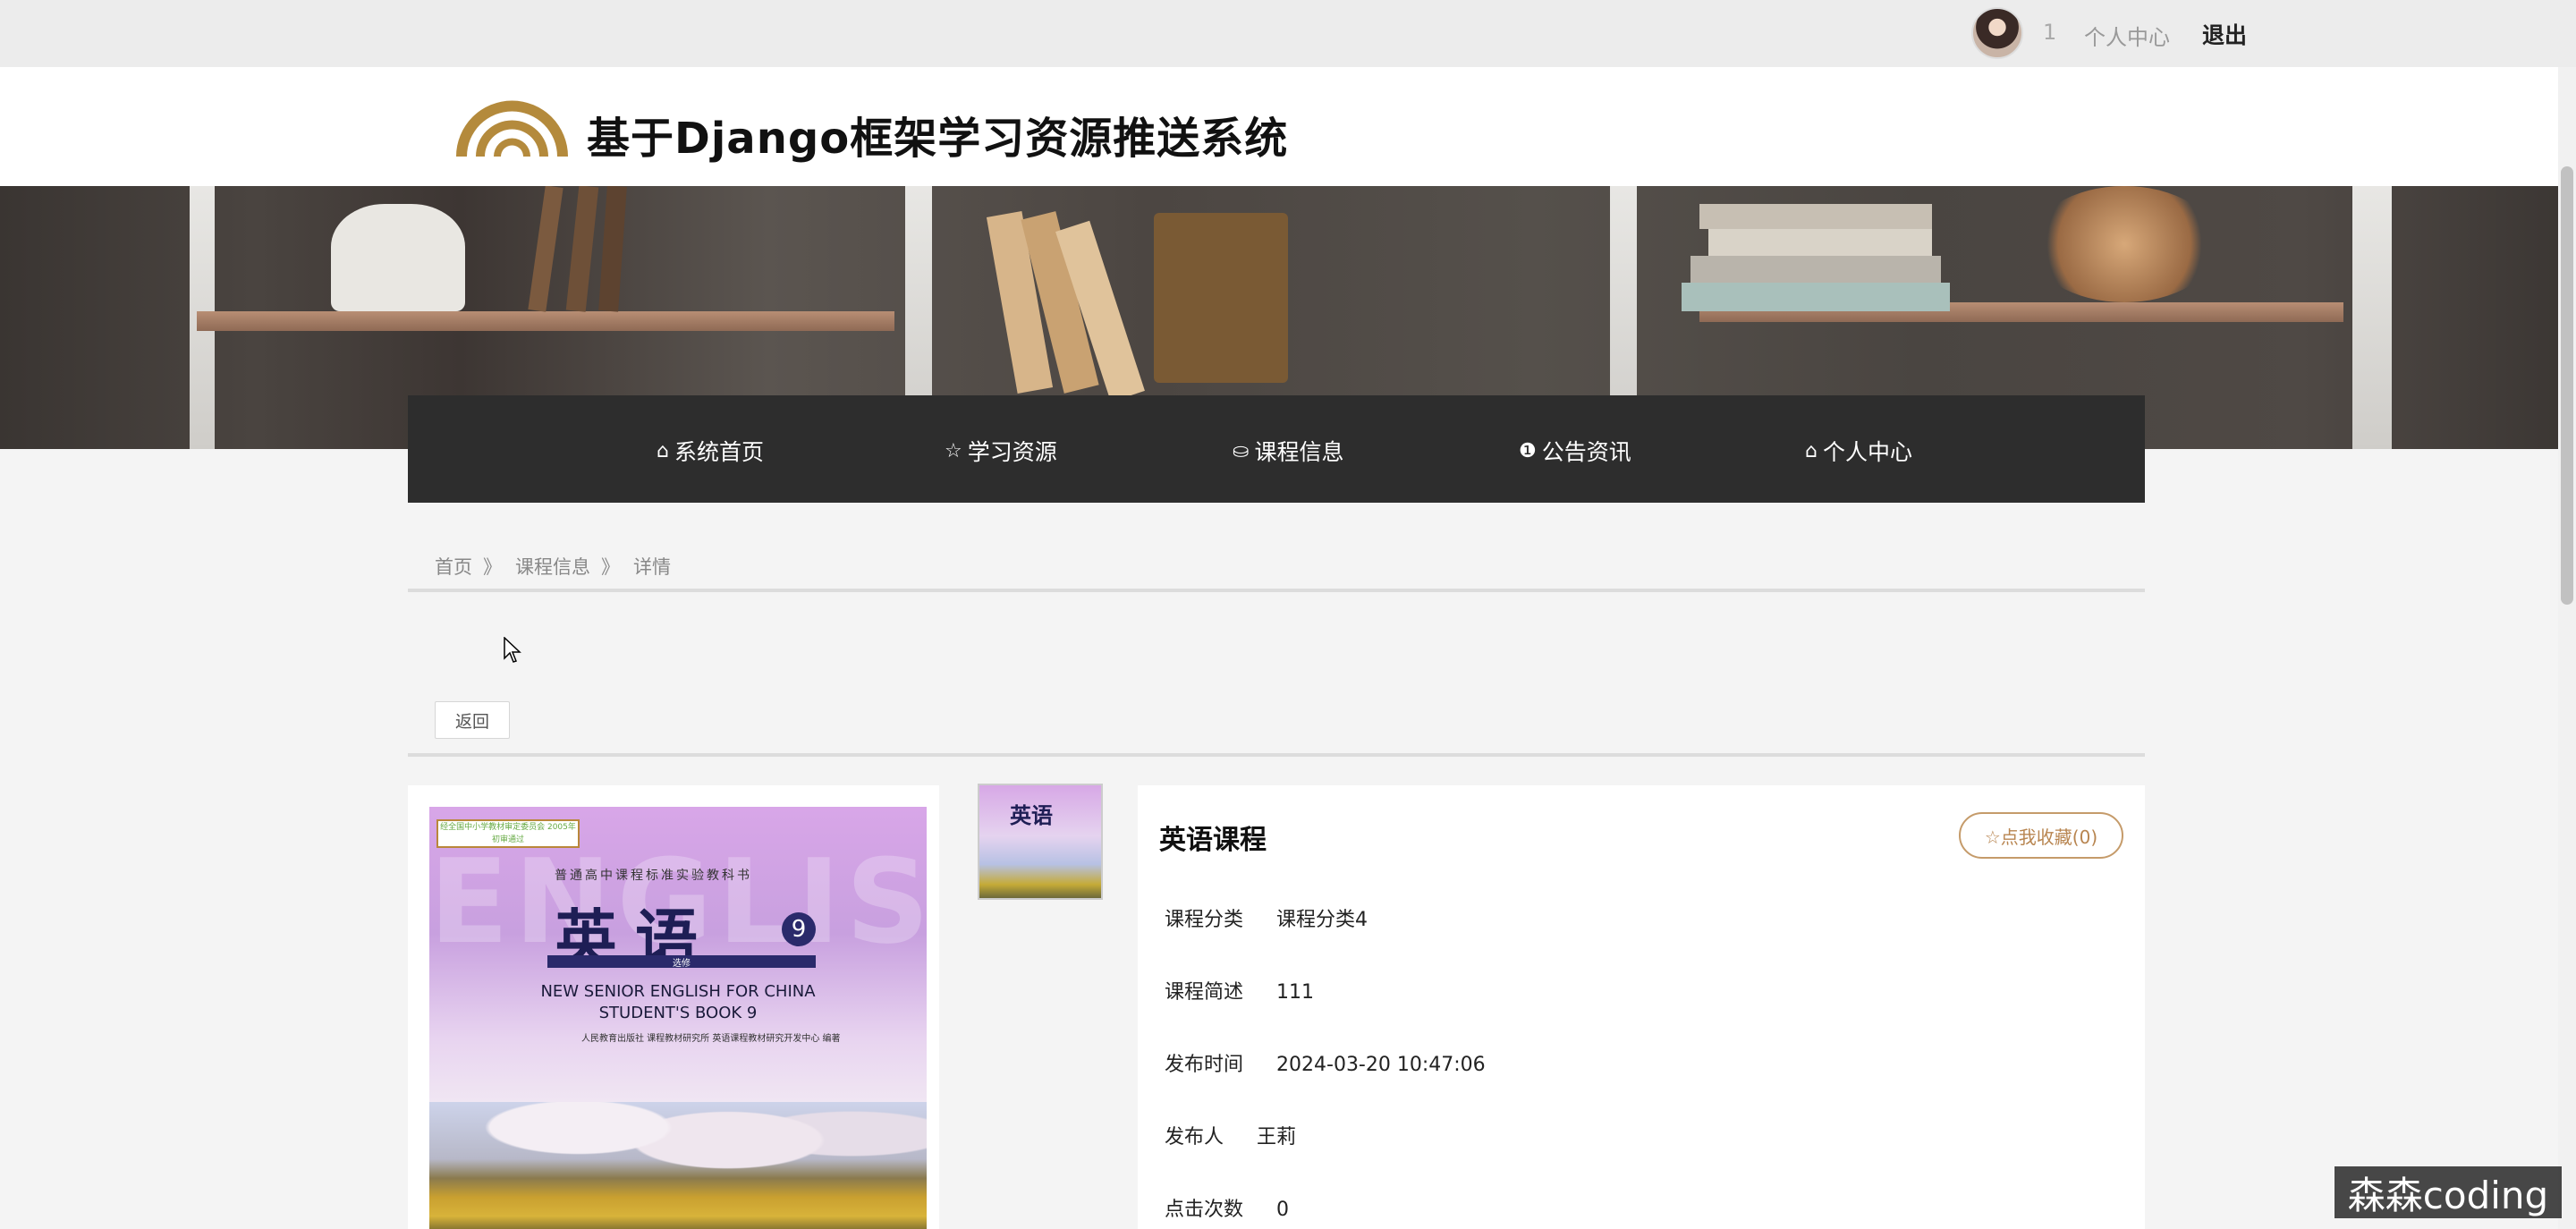 The image size is (2576, 1229). I want to click on nav-item-home: ⌂ 系统首页, so click(710, 451).